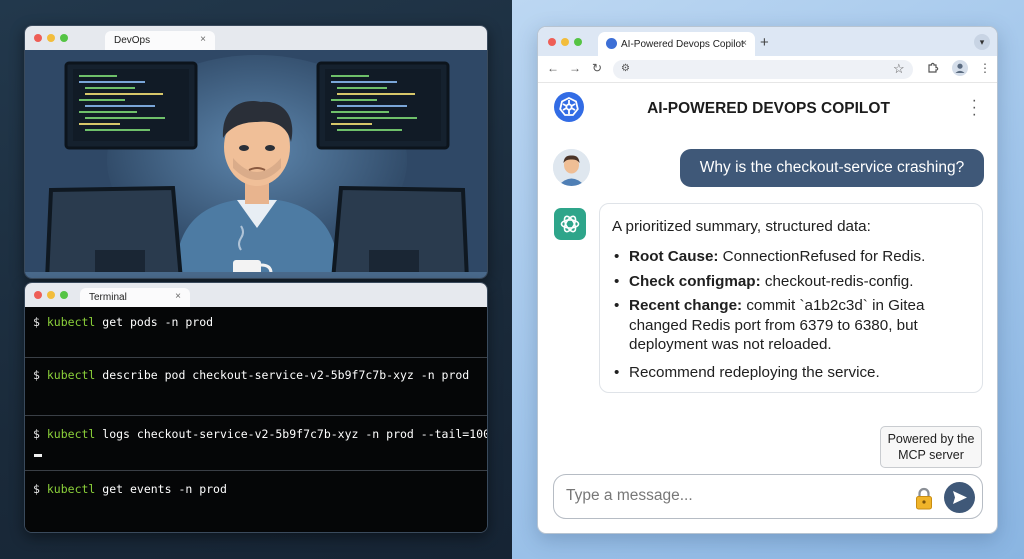 This screenshot has width=1024, height=559. What do you see at coordinates (985, 68) in the screenshot?
I see `browser-menu-icon: ⋮` at bounding box center [985, 68].